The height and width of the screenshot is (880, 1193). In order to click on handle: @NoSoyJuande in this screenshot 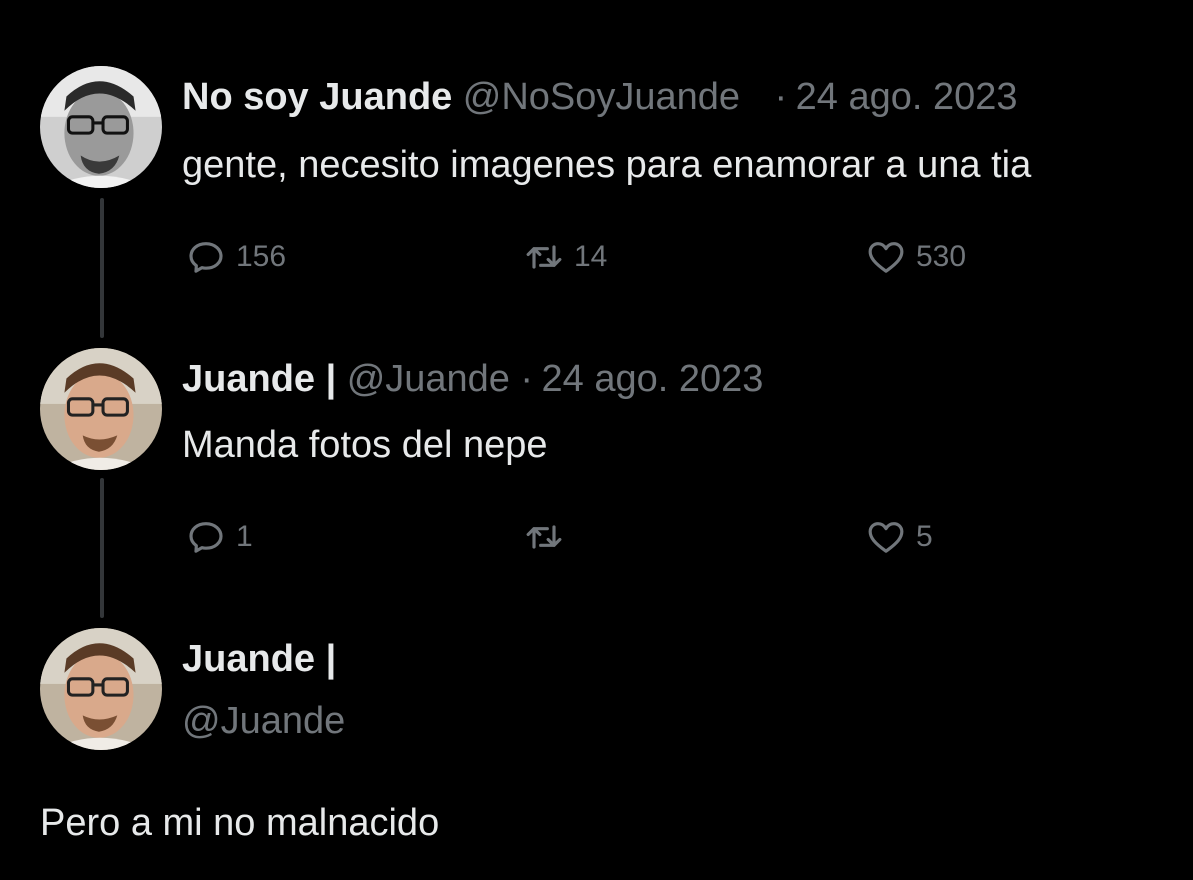, I will do `click(601, 97)`.